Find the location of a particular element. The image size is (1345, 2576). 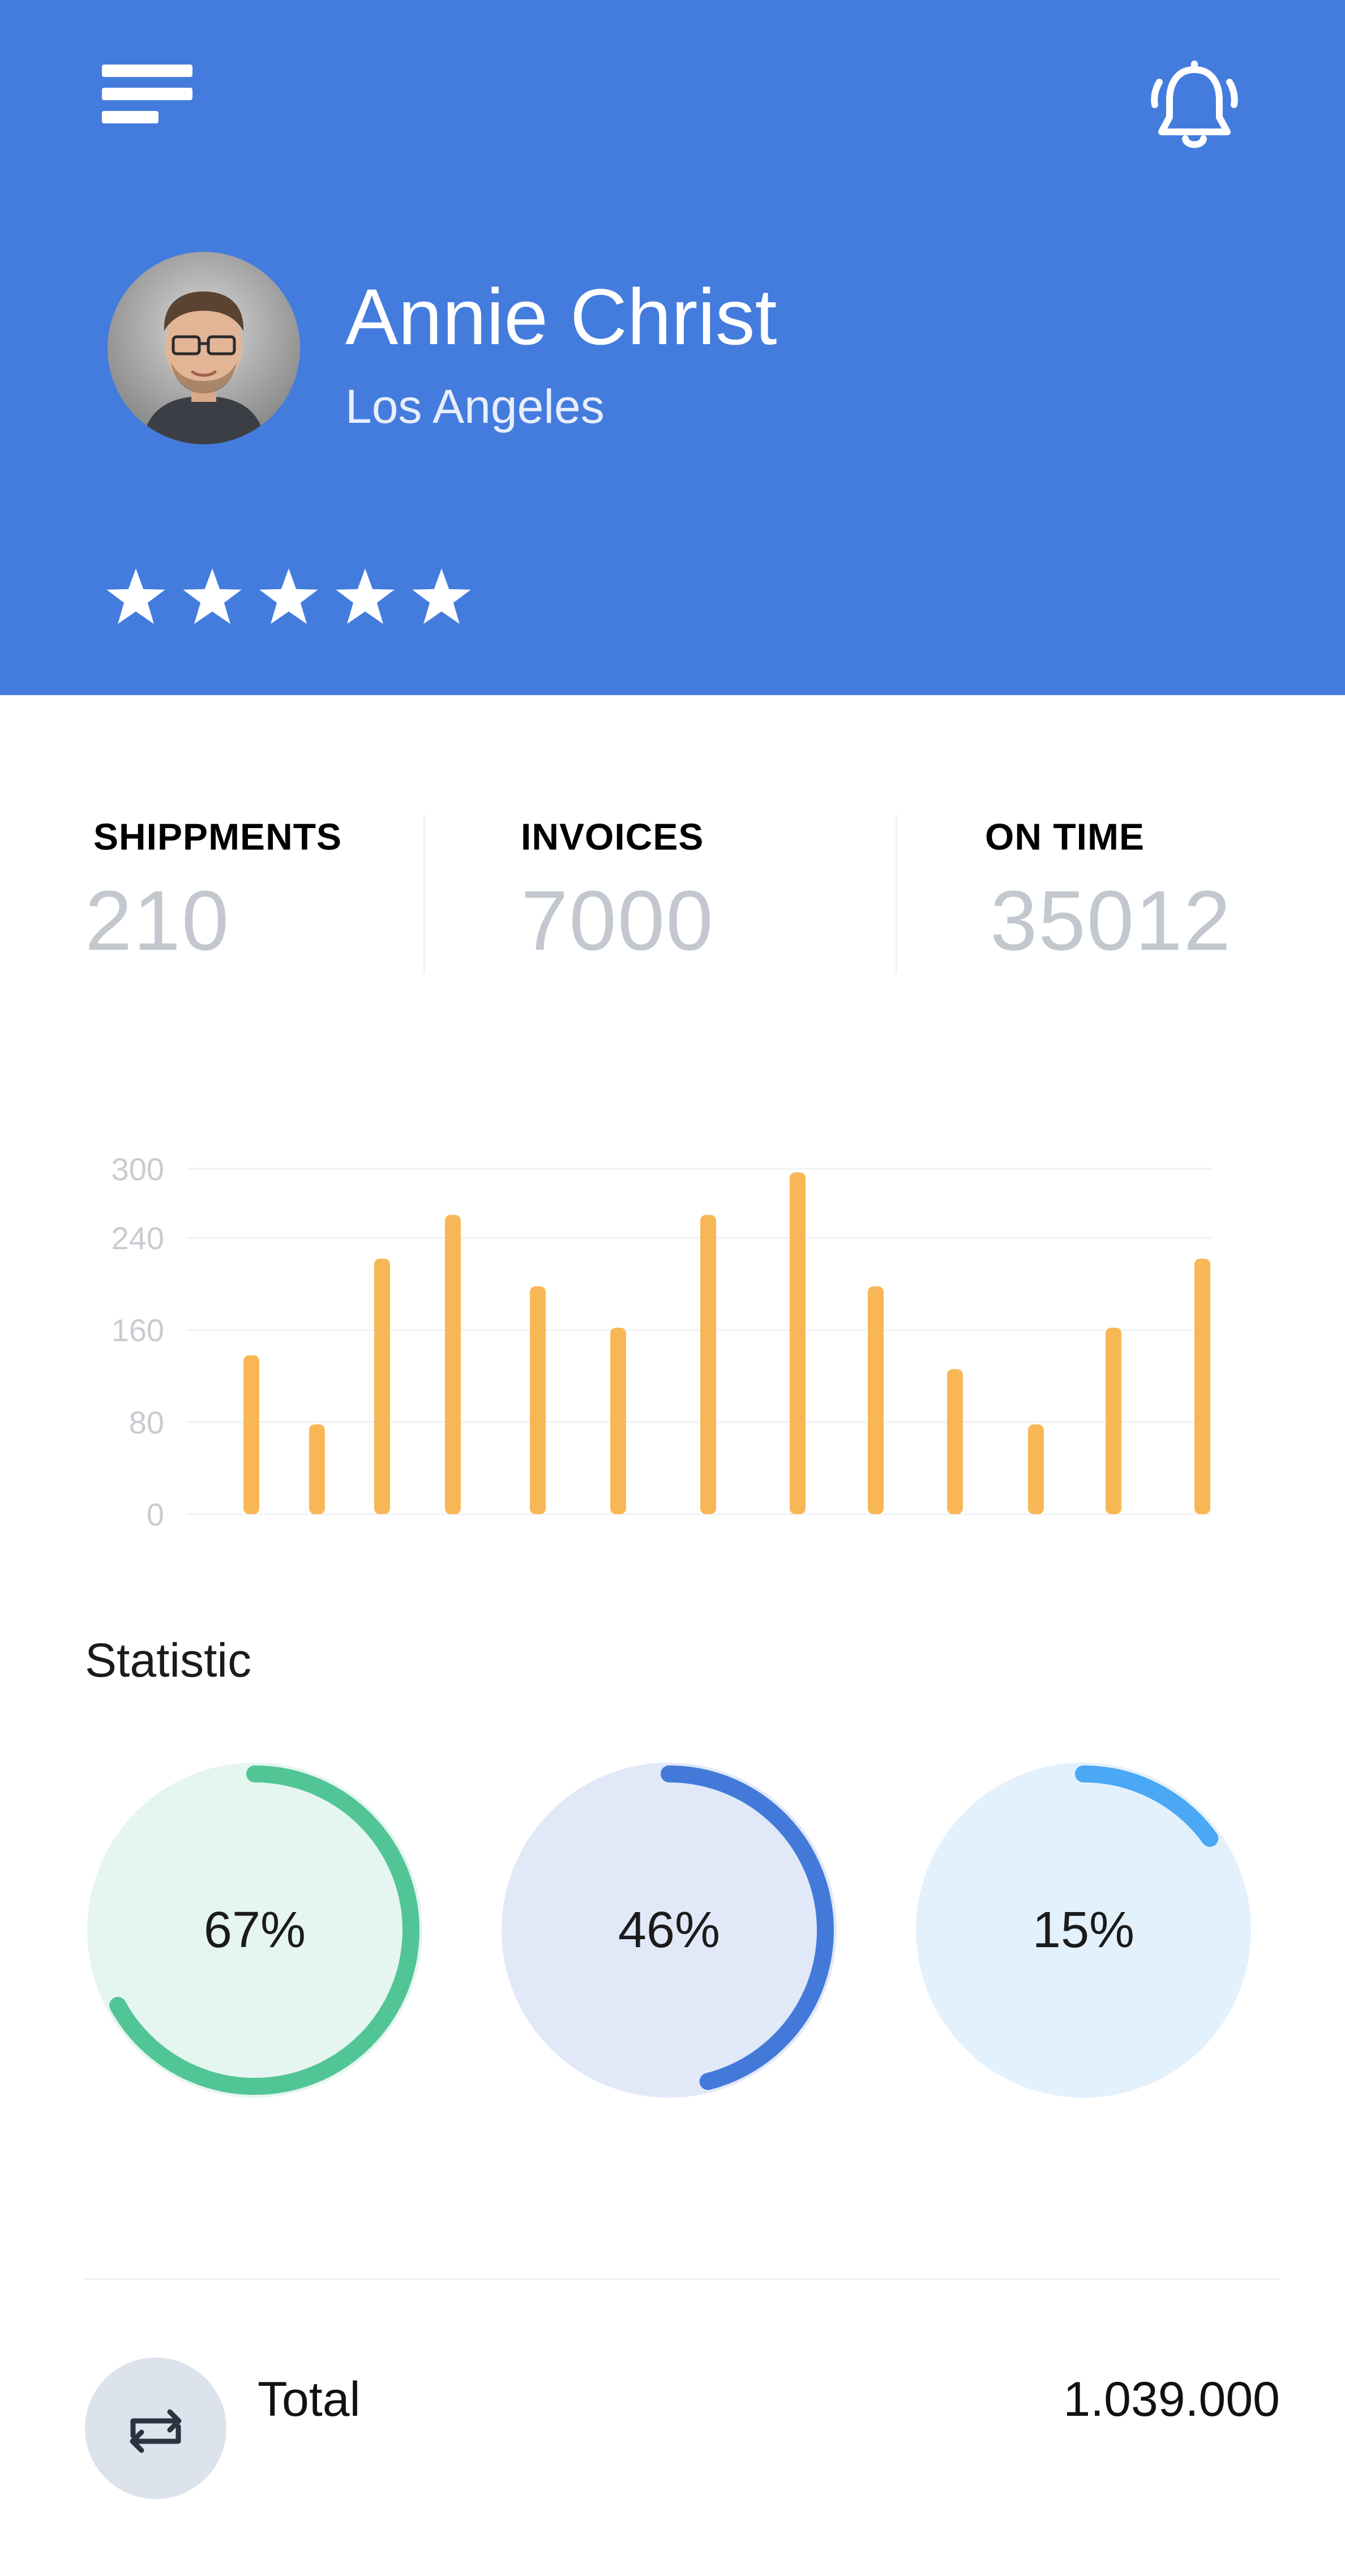

stat-label: INVOICES is located at coordinates (612, 837).